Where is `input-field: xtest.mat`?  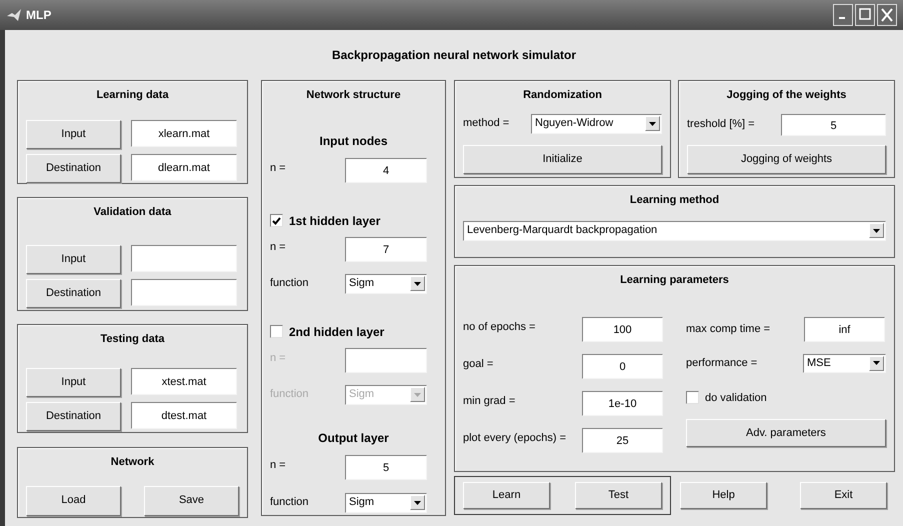
input-field: xtest.mat is located at coordinates (184, 381).